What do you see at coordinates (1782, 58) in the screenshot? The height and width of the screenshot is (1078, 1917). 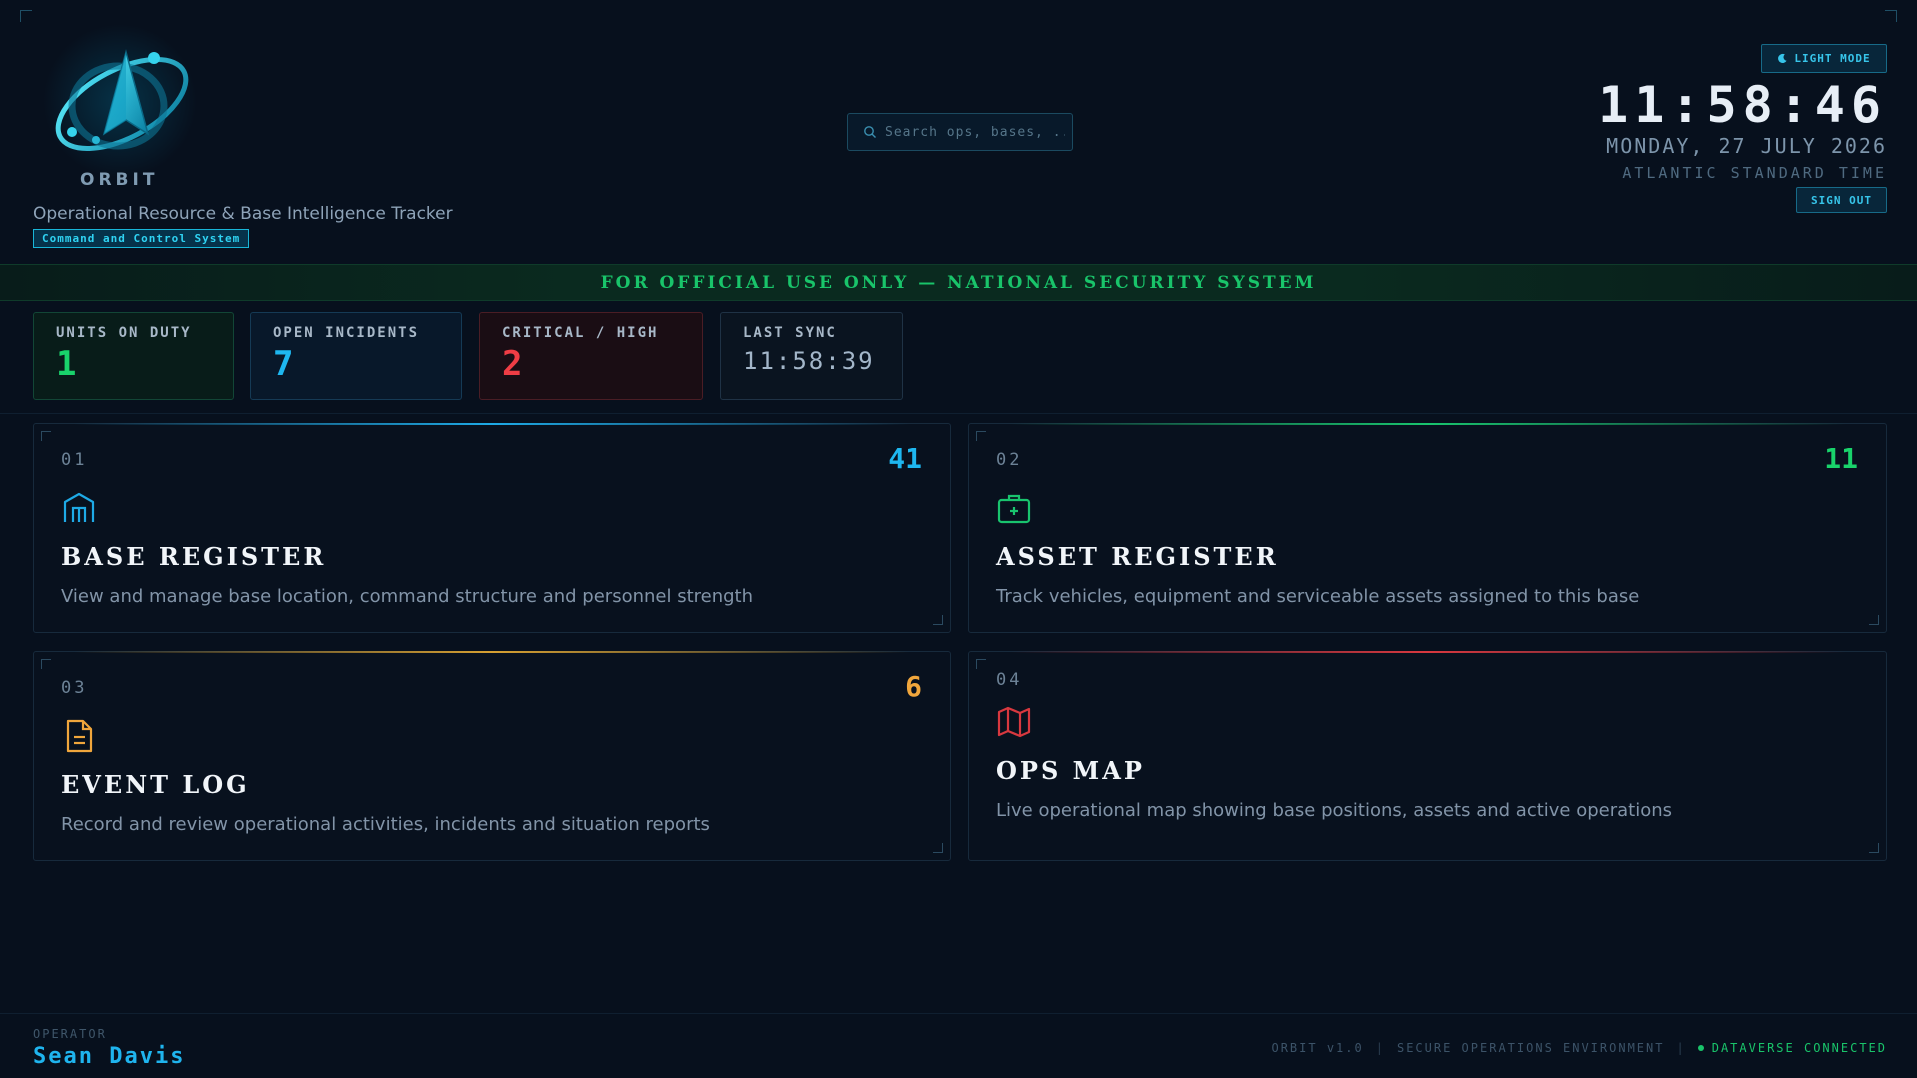 I see `moon-icon` at bounding box center [1782, 58].